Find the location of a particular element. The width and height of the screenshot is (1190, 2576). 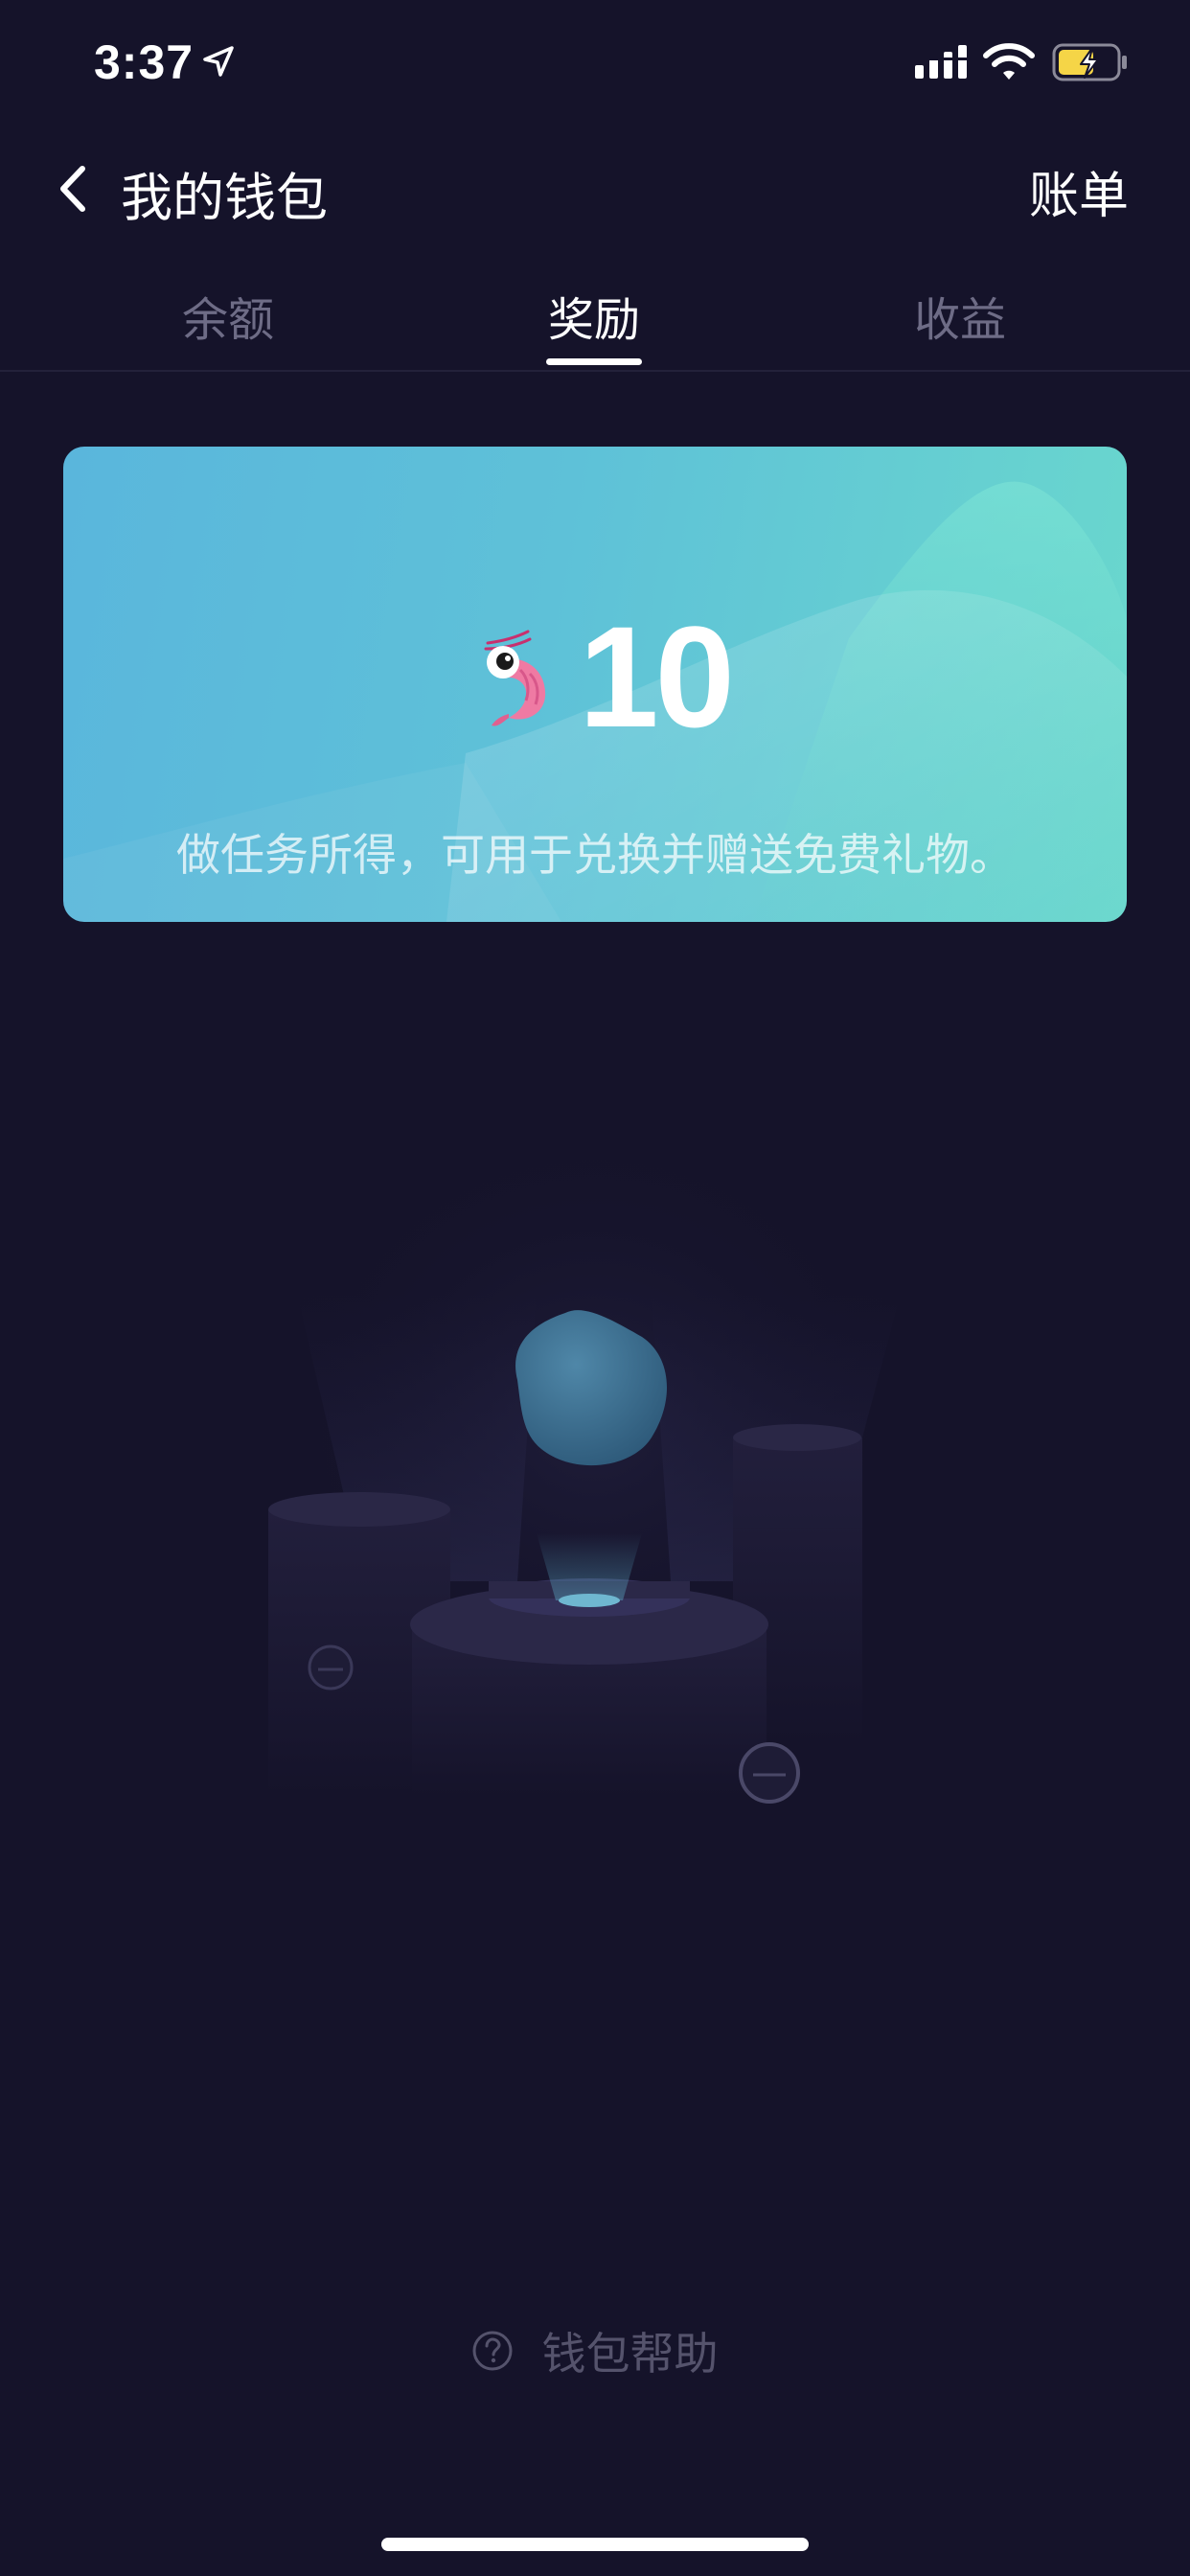

question-circle-icon is located at coordinates (493, 2351).